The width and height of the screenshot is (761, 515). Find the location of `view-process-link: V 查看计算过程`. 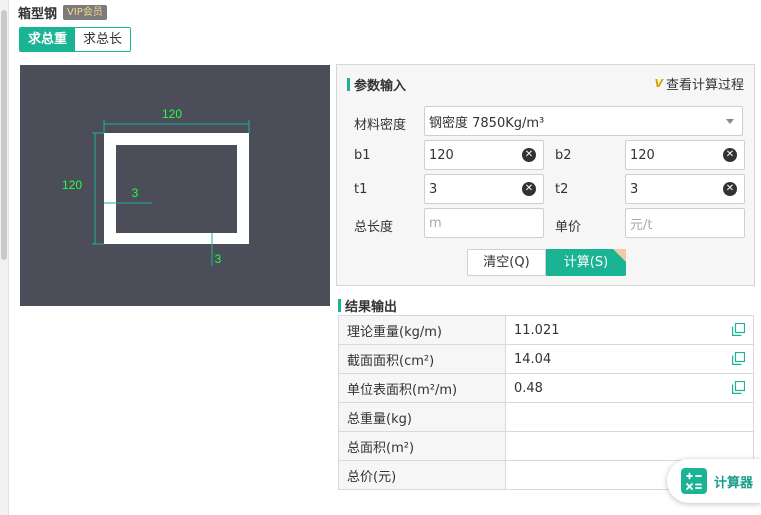

view-process-link: V 查看计算过程 is located at coordinates (699, 83).